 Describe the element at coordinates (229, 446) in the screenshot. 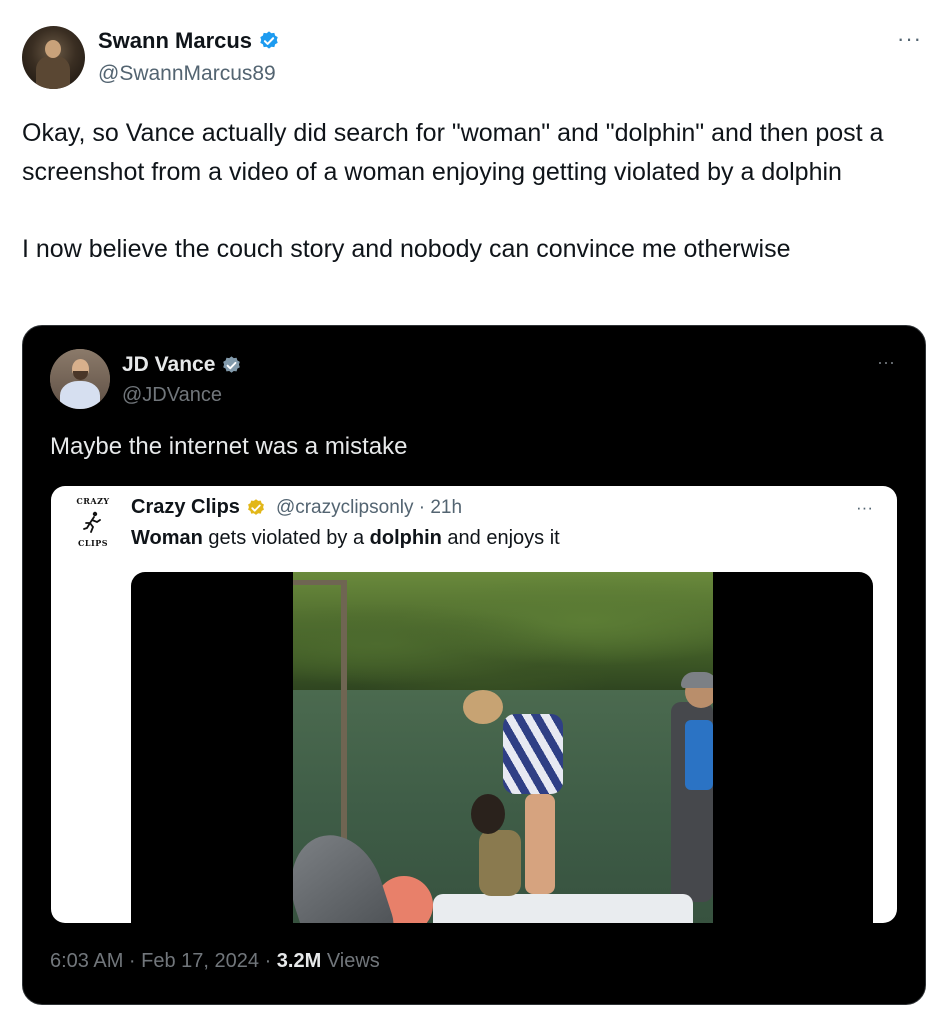

I see `quoted-tweet-text: Maybe the internet was a mistake` at that location.